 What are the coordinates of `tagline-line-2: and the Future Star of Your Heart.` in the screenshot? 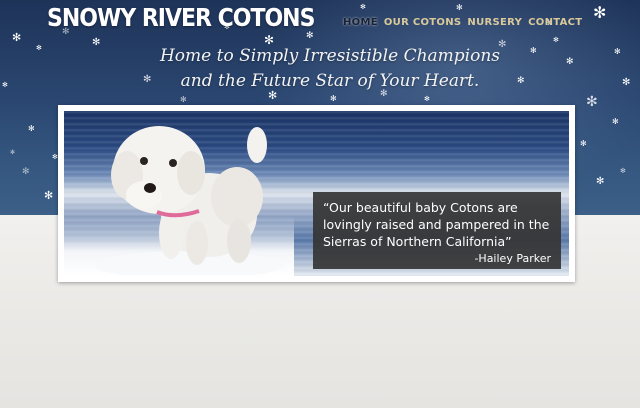 It's located at (330, 81).